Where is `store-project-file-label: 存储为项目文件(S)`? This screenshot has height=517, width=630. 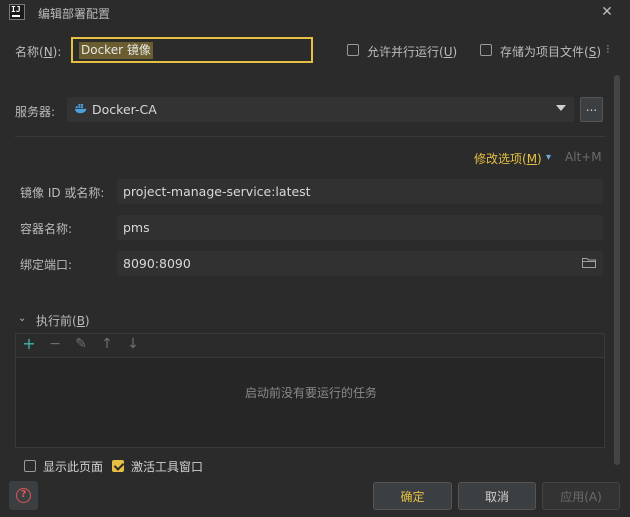 store-project-file-label: 存储为项目文件(S) is located at coordinates (550, 51).